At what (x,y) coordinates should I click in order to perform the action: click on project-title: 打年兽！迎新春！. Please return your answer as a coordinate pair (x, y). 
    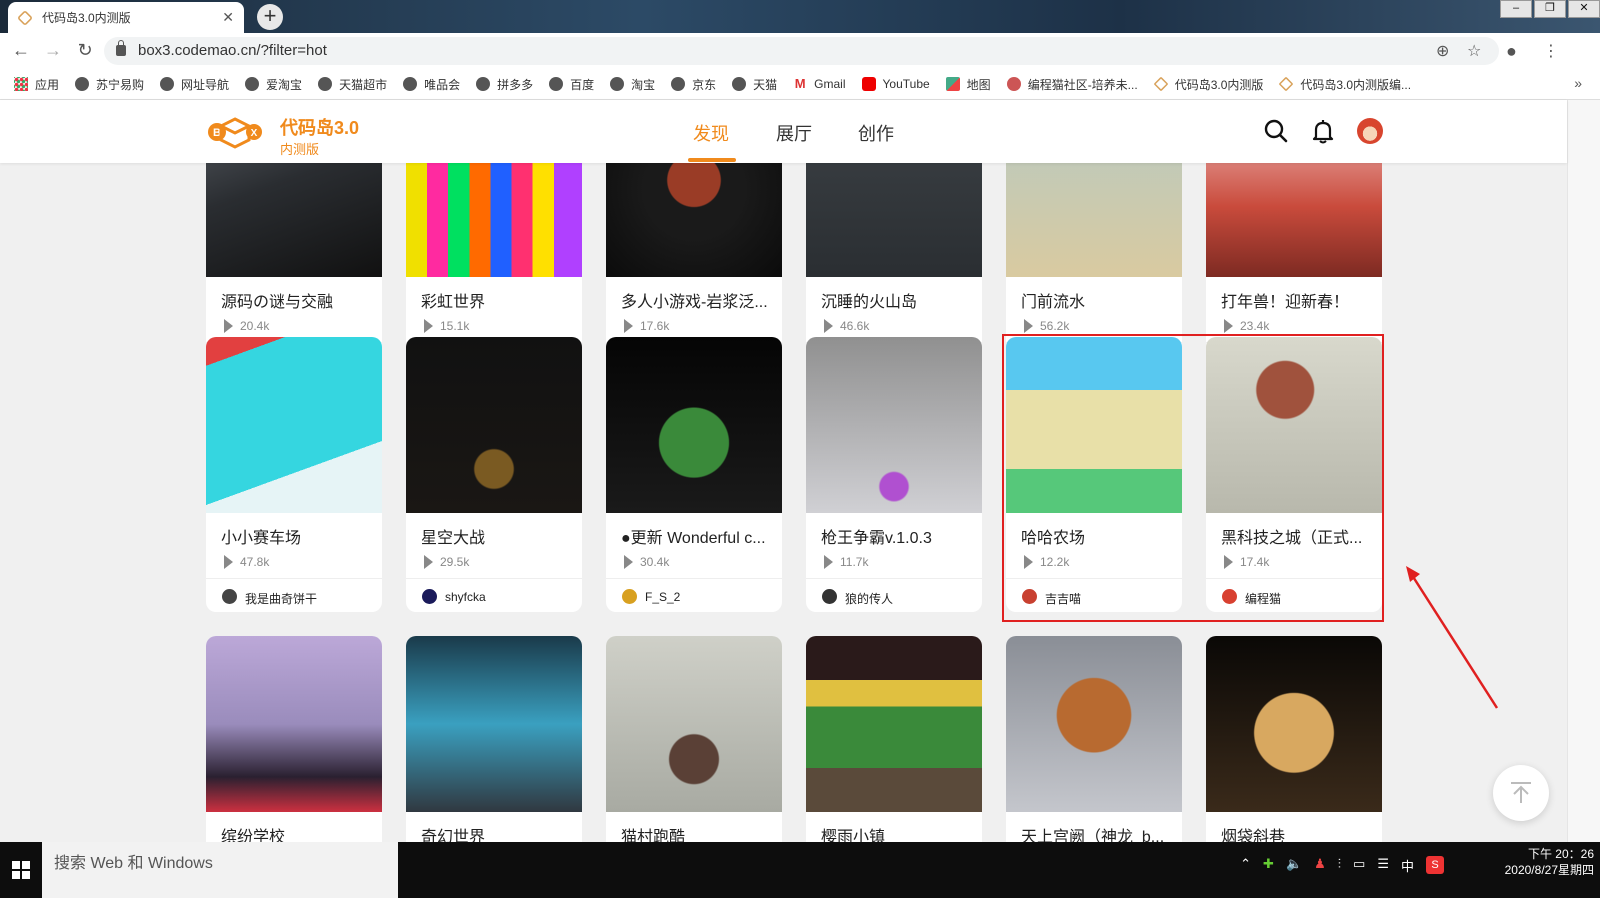
    Looking at the image, I should click on (1296, 300).